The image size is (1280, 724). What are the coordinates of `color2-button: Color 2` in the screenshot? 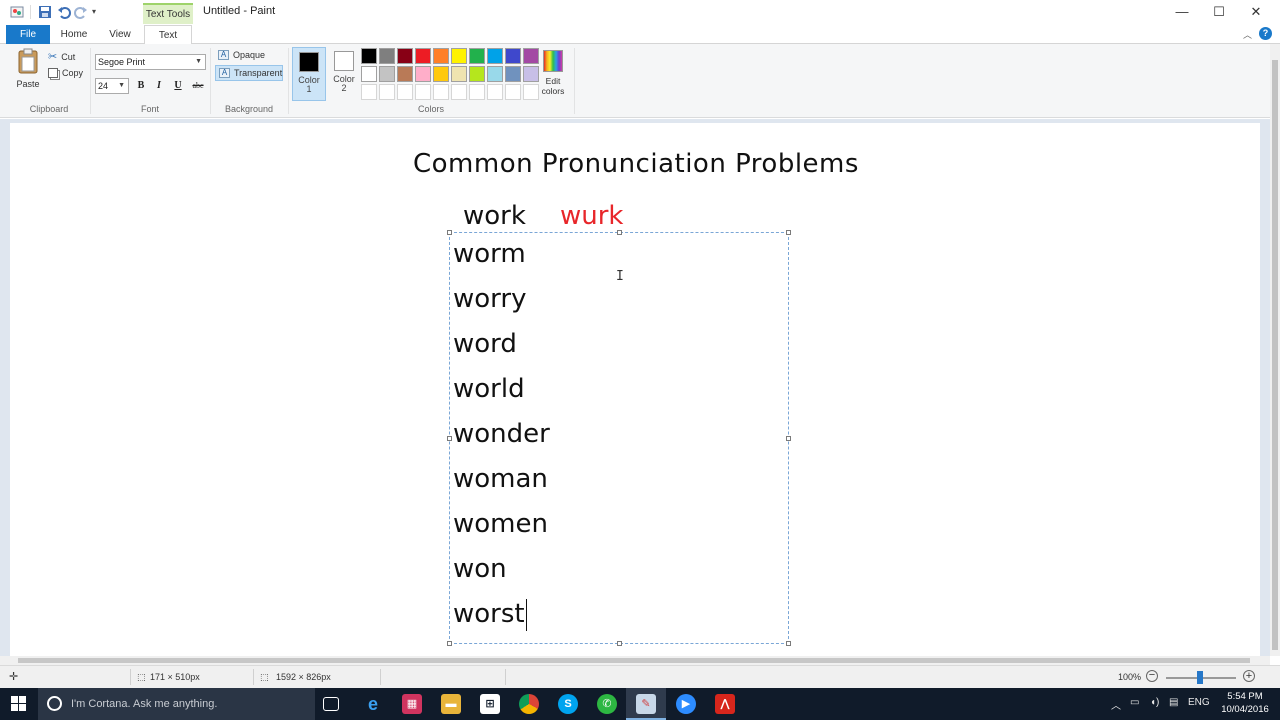 It's located at (344, 74).